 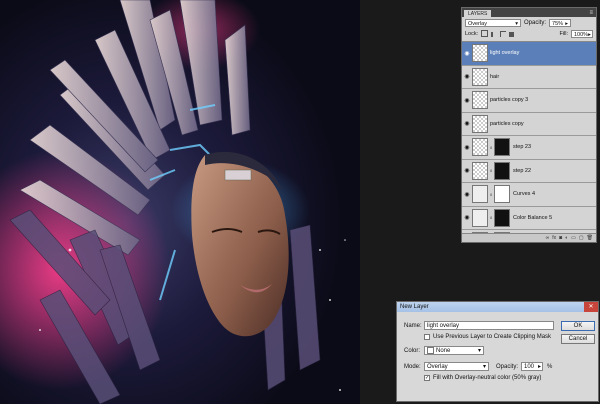 I want to click on ok-button: OK, so click(x=578, y=326).